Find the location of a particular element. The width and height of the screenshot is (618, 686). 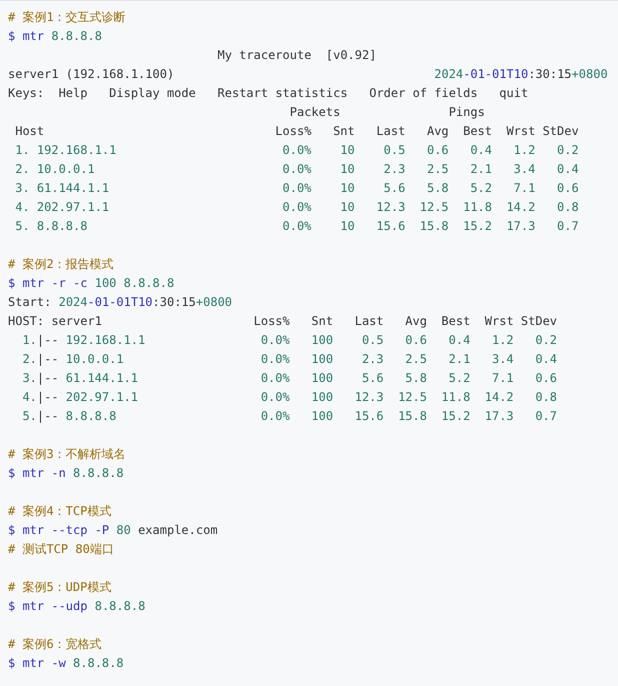

hostname-text: server1 (192.168.1.100) is located at coordinates (92, 74).